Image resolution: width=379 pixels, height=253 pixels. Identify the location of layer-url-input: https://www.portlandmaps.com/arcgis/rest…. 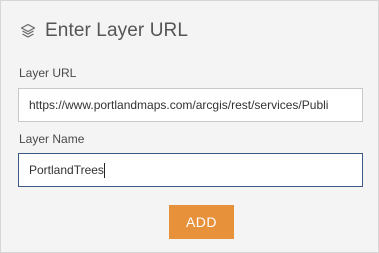
(190, 105).